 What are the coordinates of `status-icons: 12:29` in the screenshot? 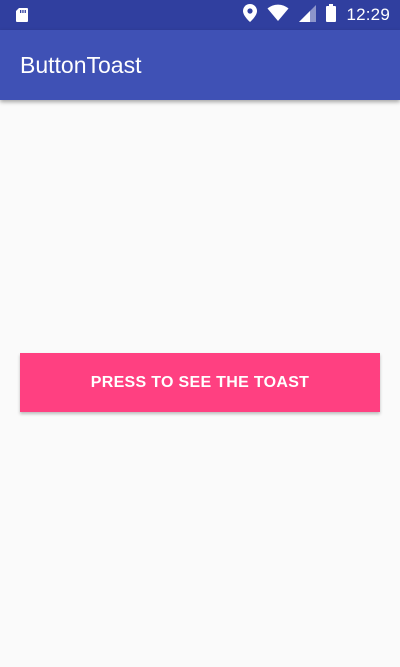 It's located at (316, 15).